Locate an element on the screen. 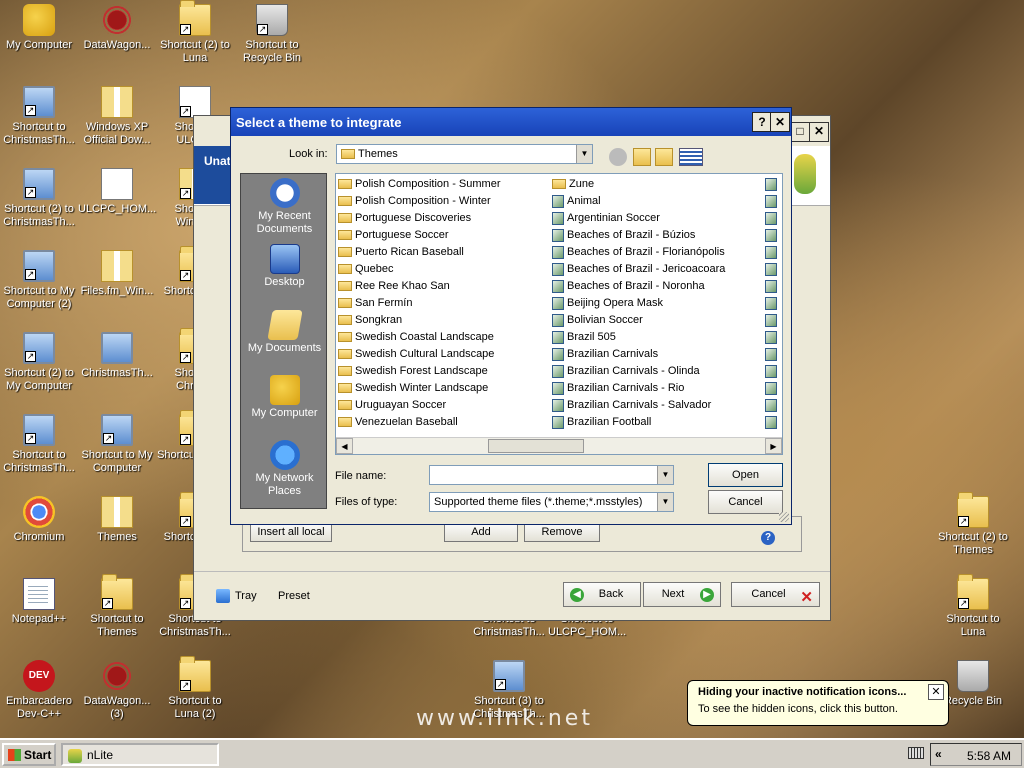 This screenshot has width=1024, height=768. file-name-input: ▼ is located at coordinates (551, 475).